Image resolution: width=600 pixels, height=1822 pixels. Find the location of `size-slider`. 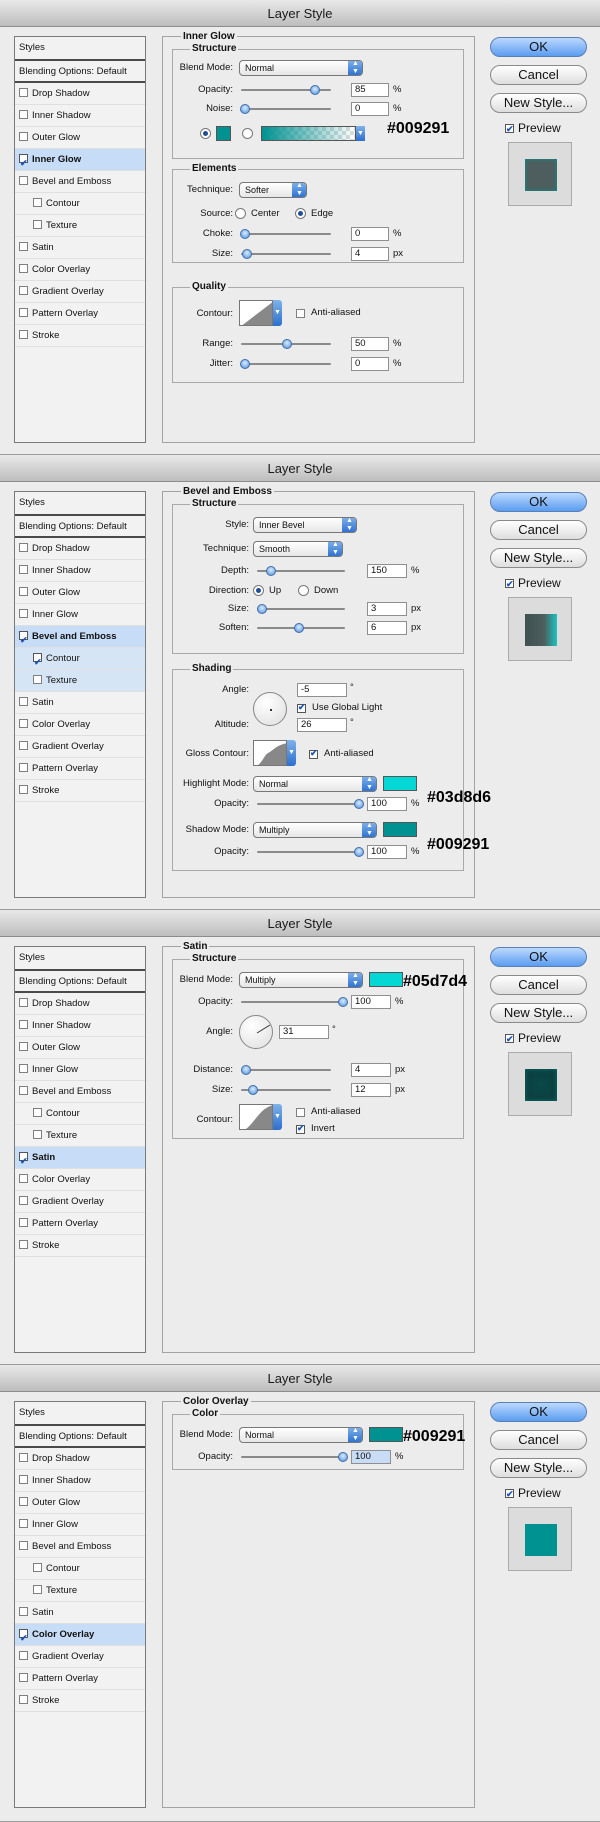

size-slider is located at coordinates (301, 609).